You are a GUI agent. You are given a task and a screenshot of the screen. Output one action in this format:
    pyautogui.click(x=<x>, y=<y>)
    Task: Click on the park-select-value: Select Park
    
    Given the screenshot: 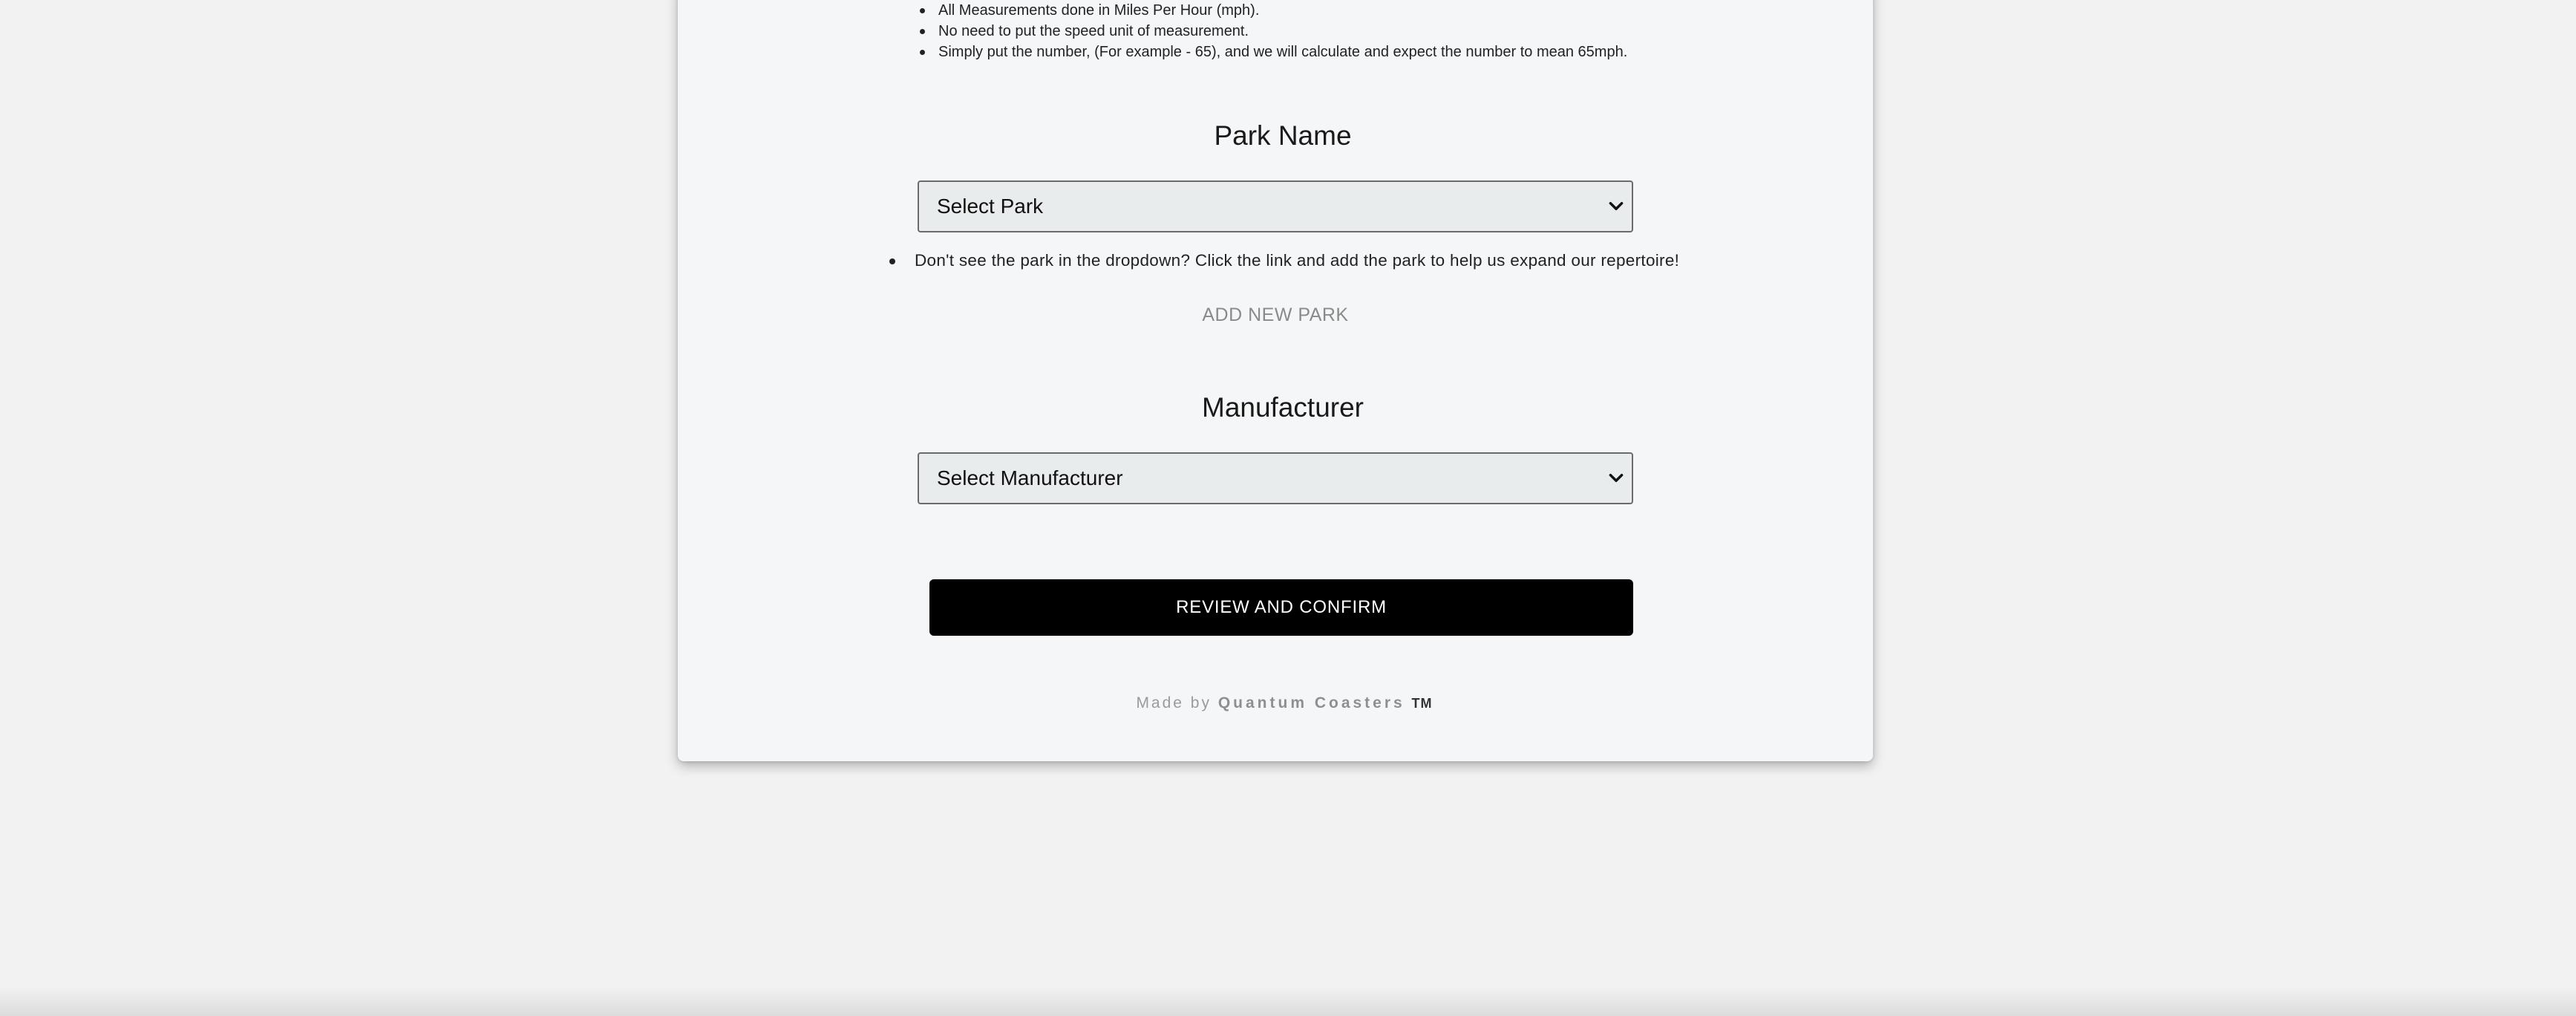 What is the action you would take?
    pyautogui.click(x=990, y=206)
    